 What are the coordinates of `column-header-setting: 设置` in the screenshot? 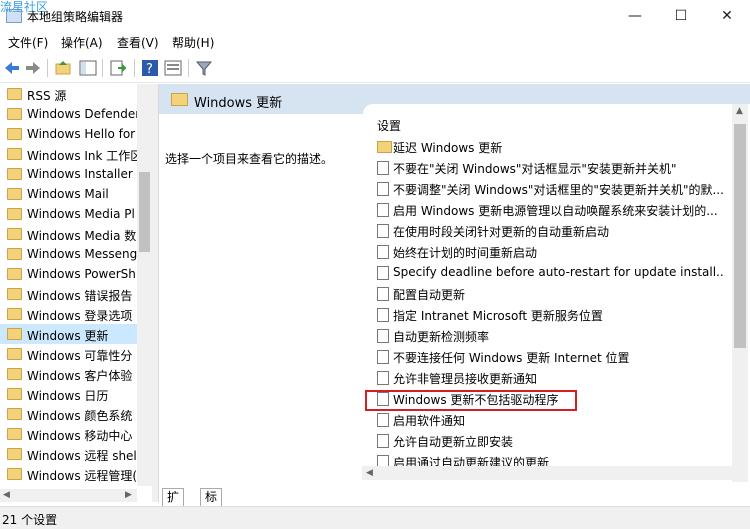 It's located at (389, 125).